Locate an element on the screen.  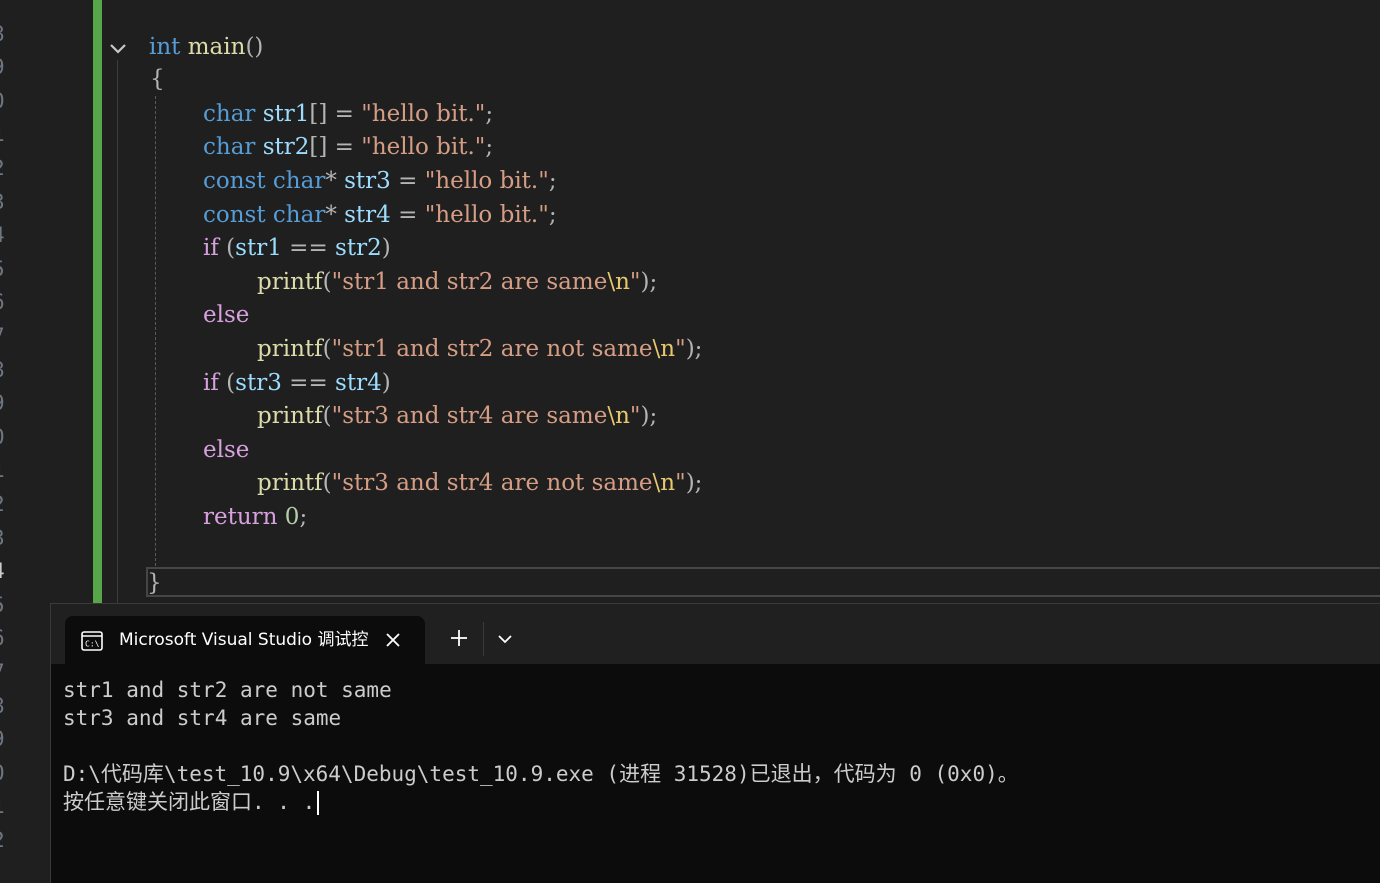
code-line: } is located at coordinates (154, 583).